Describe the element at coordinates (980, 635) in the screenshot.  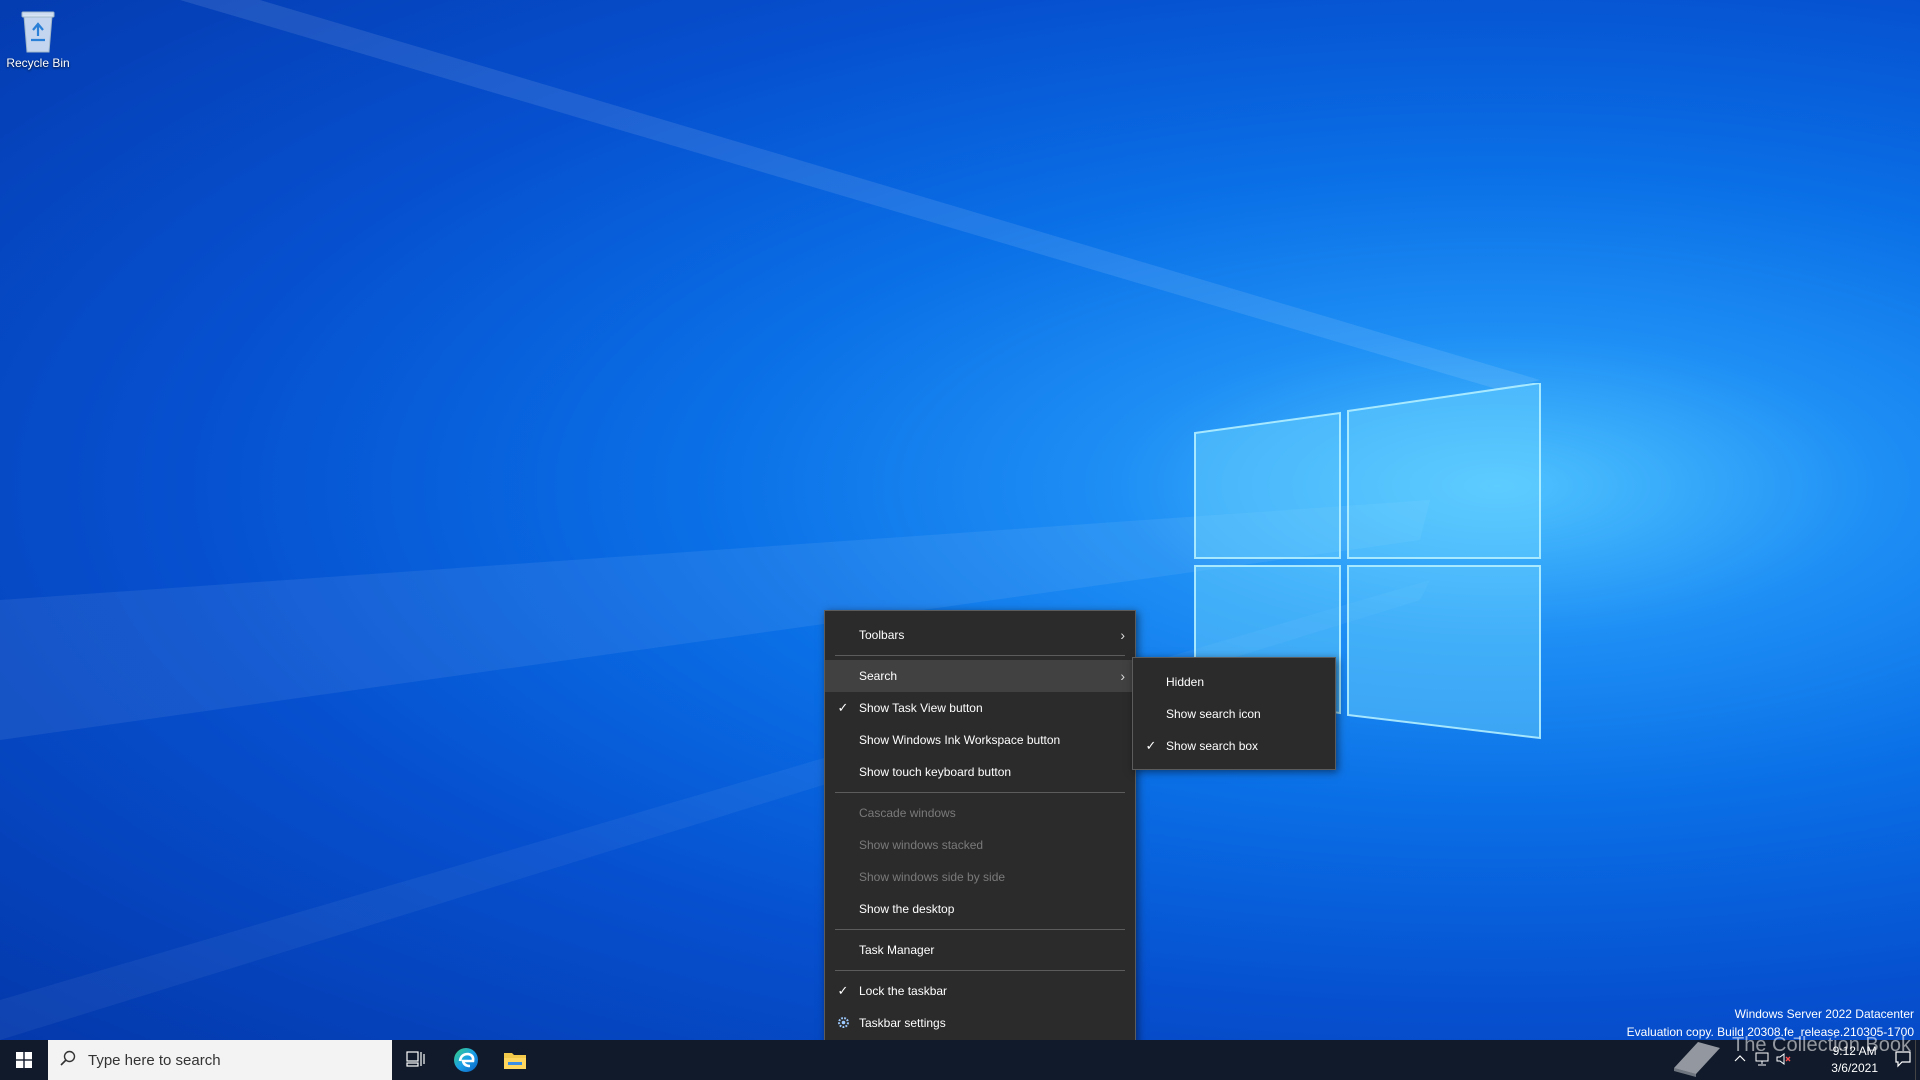
I see `menu-item-toolbars: Toolbars ›` at that location.